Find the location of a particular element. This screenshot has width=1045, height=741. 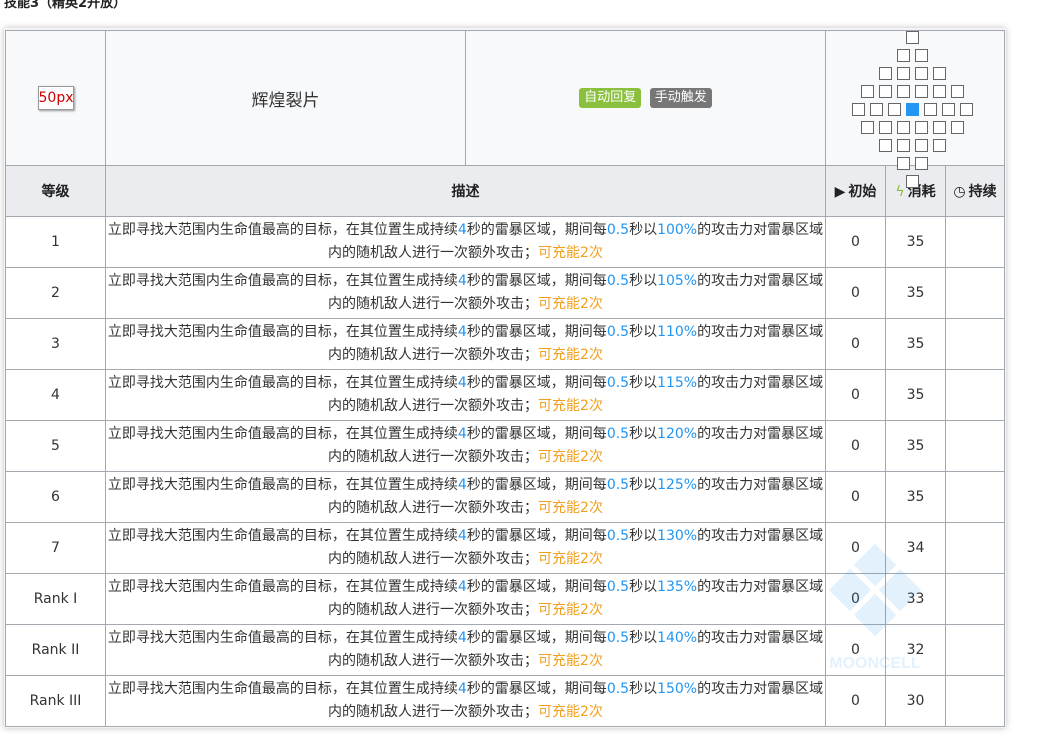

col-header-level: 等级 is located at coordinates (55, 191).